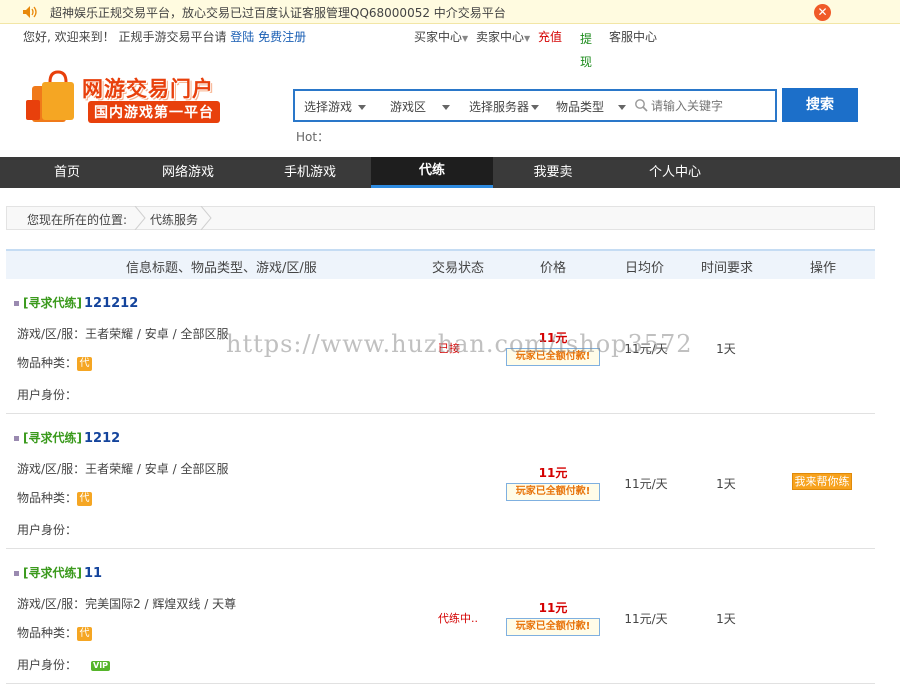  I want to click on row-title: [寻求代练] 11, so click(58, 572).